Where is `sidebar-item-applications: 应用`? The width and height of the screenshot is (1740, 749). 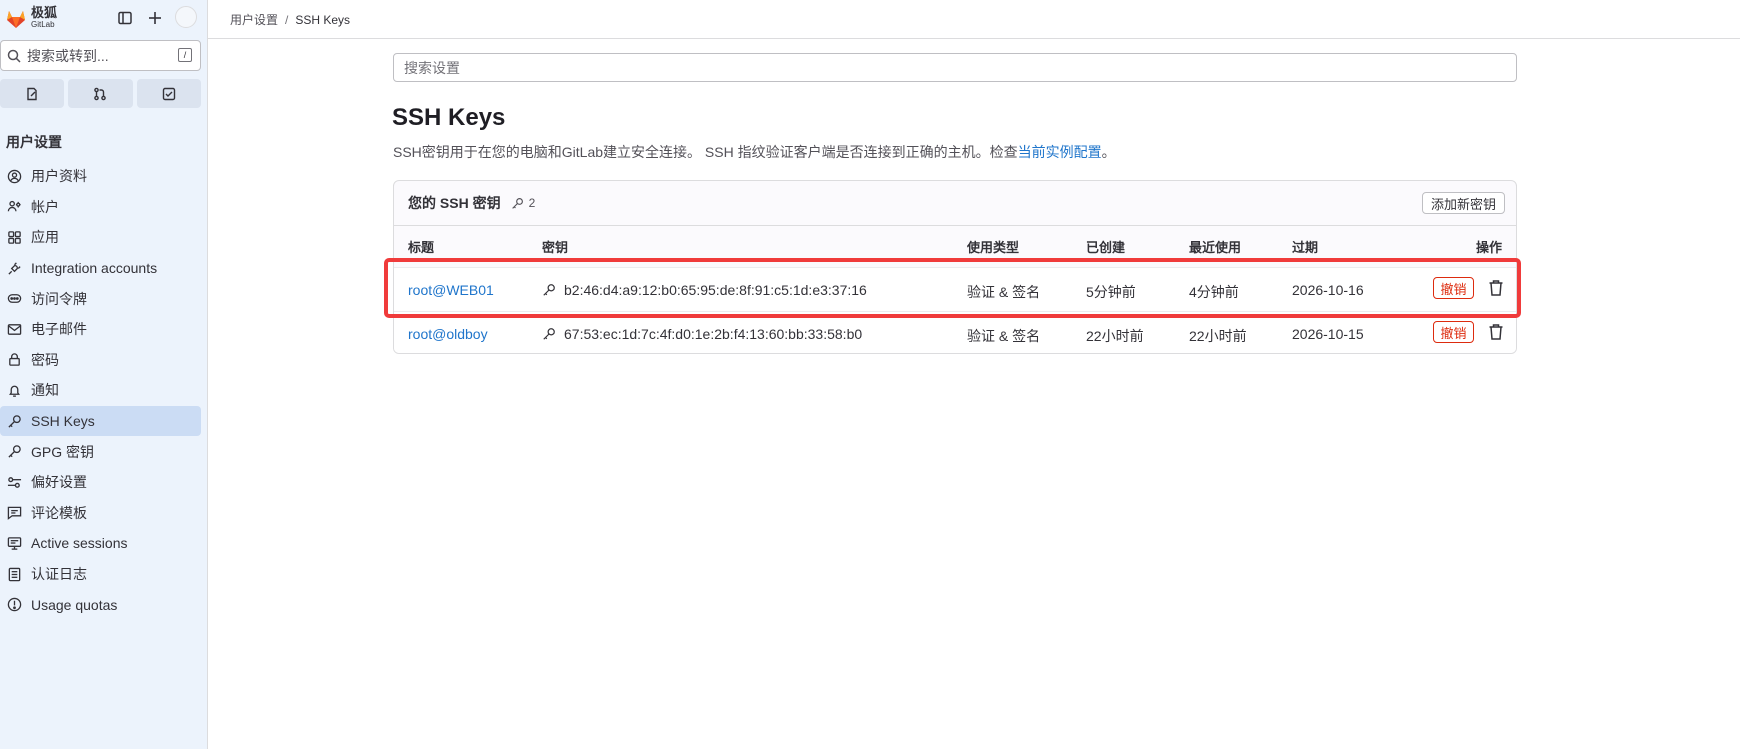
sidebar-item-applications: 应用 is located at coordinates (100, 237).